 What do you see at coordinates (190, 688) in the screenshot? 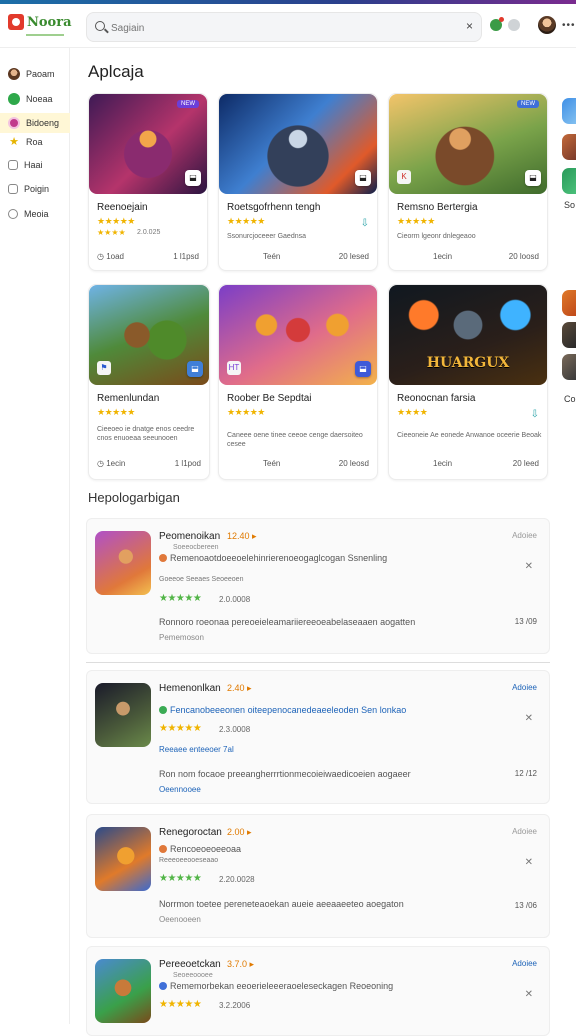
I see `app-title: Hemenonlkan` at bounding box center [190, 688].